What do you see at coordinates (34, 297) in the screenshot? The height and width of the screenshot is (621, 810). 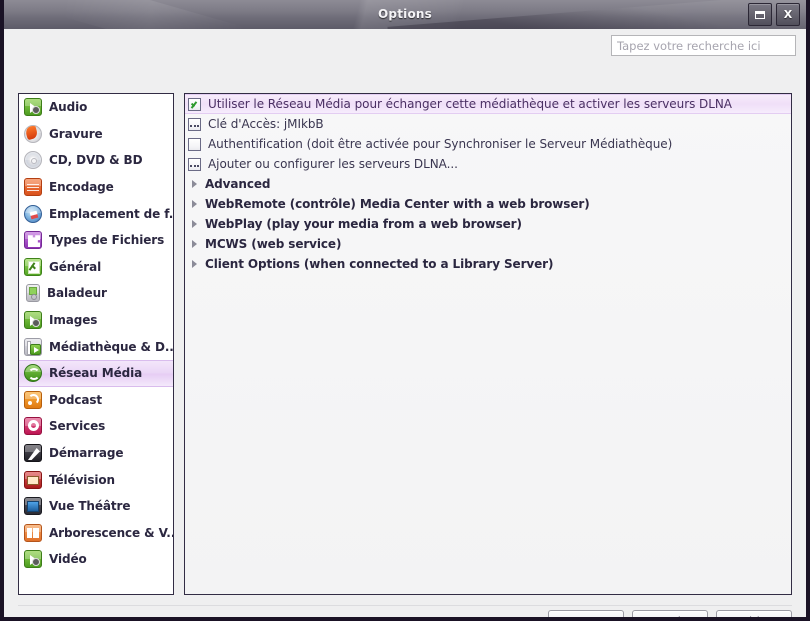 I see `portable-player-icon-part-wheel` at bounding box center [34, 297].